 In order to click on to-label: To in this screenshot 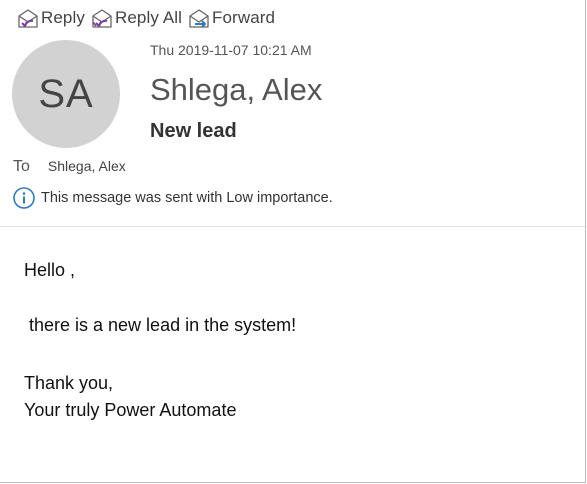, I will do `click(21, 166)`.